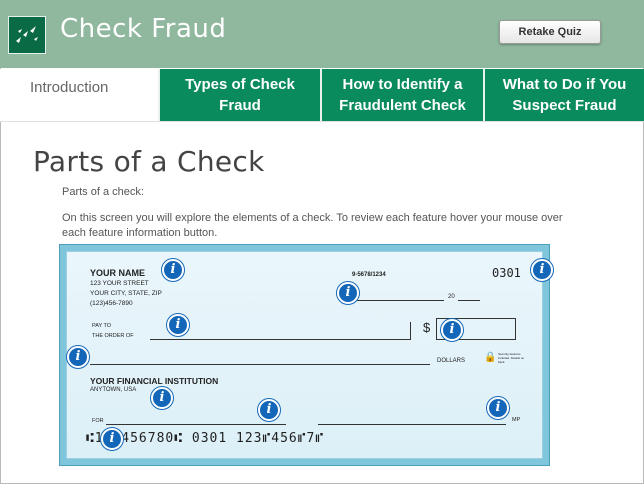  What do you see at coordinates (410, 331) in the screenshot?
I see `payee-line-end` at bounding box center [410, 331].